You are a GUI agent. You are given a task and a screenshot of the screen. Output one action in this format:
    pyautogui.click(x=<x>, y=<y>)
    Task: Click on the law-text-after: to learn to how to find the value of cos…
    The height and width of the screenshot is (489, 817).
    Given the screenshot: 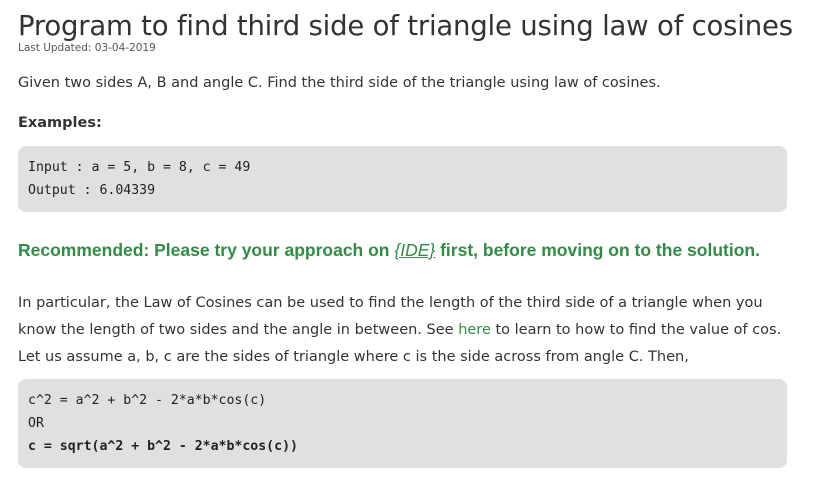 What is the action you would take?
    pyautogui.click(x=636, y=330)
    